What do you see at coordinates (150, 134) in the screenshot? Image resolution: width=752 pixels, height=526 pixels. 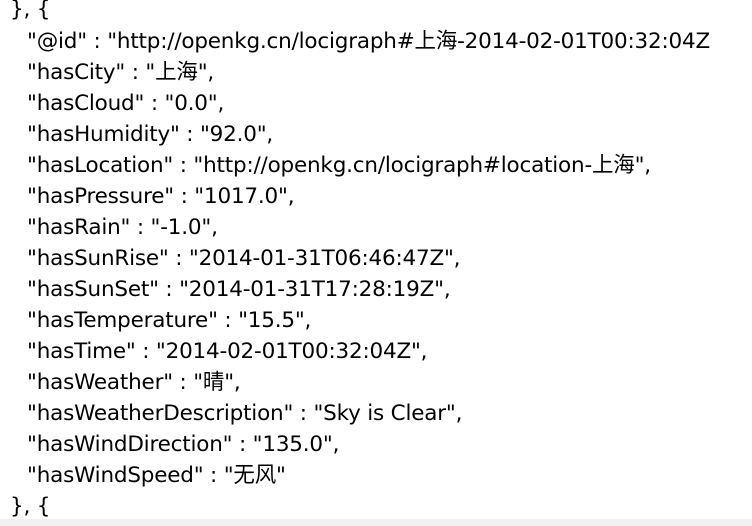 I see `json-line-humidity: "hasHumidity" : "92.0",` at bounding box center [150, 134].